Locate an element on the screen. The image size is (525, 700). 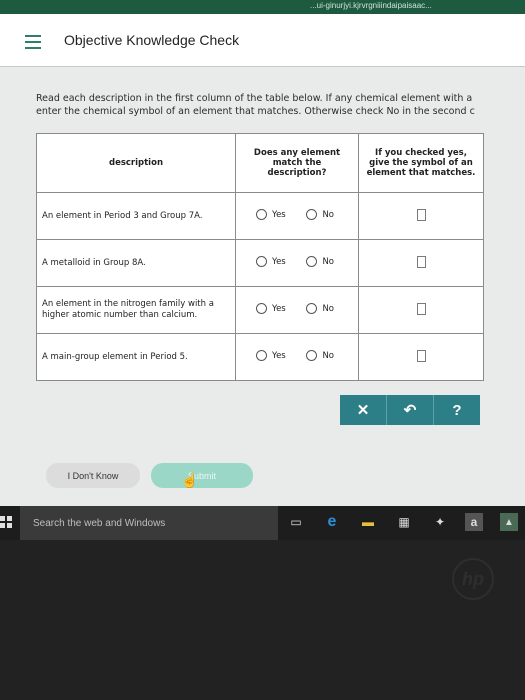
header-match: Does any element match the description? is located at coordinates (297, 163).